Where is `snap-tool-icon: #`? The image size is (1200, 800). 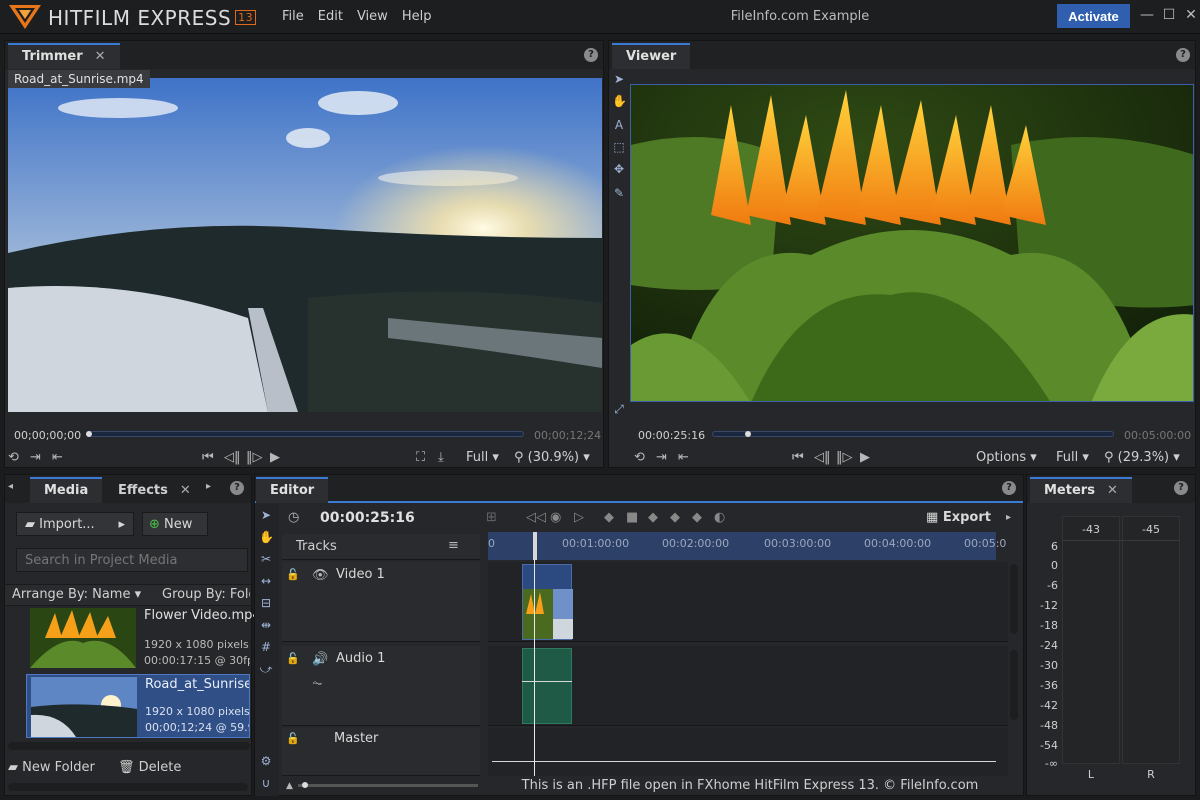 snap-tool-icon: # is located at coordinates (266, 647).